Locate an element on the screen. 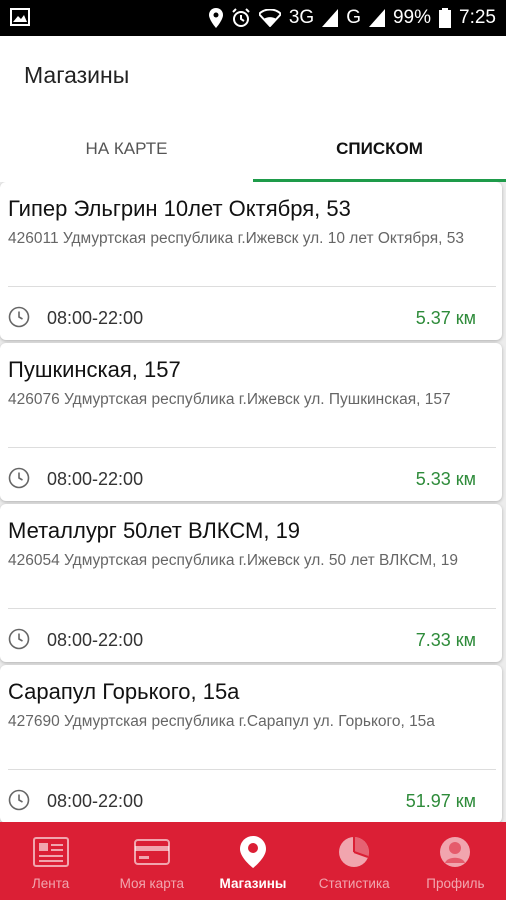 The image size is (506, 900). store-distance: 5.37 км is located at coordinates (445, 318).